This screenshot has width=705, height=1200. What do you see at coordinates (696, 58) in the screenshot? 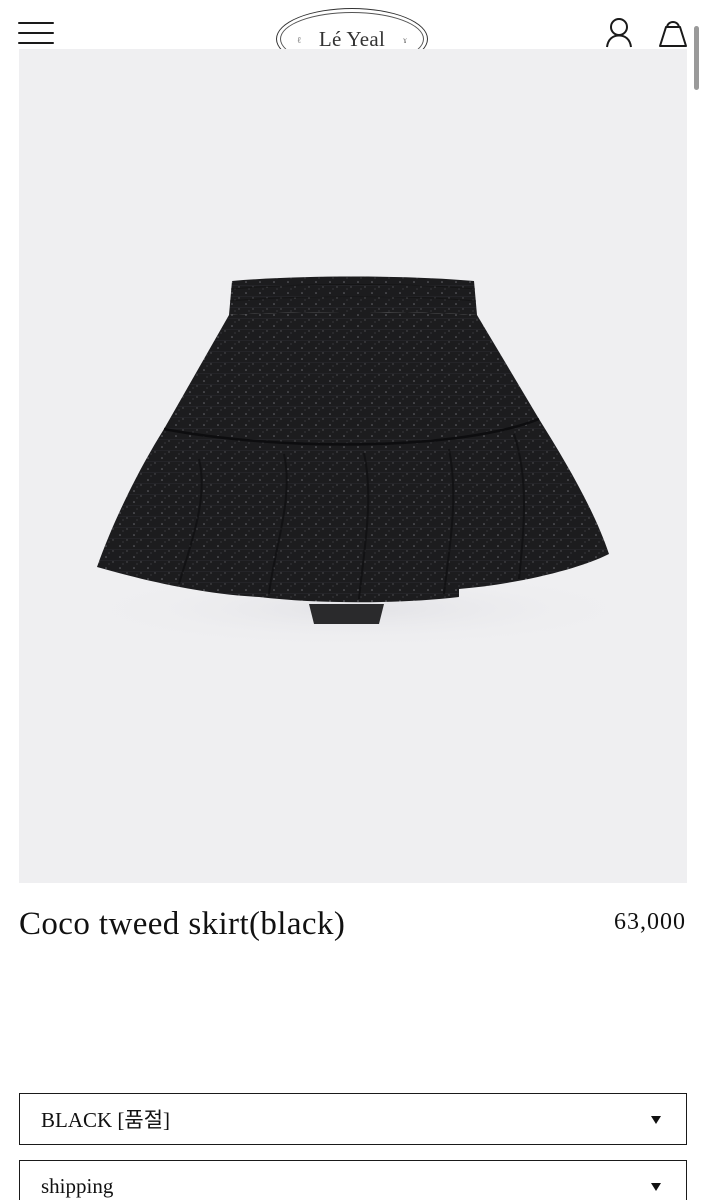
I see `page-scrollbar` at bounding box center [696, 58].